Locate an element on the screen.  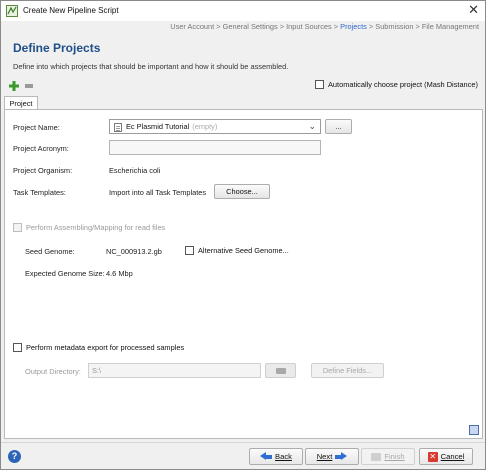
finish-icon is located at coordinates (376, 456).